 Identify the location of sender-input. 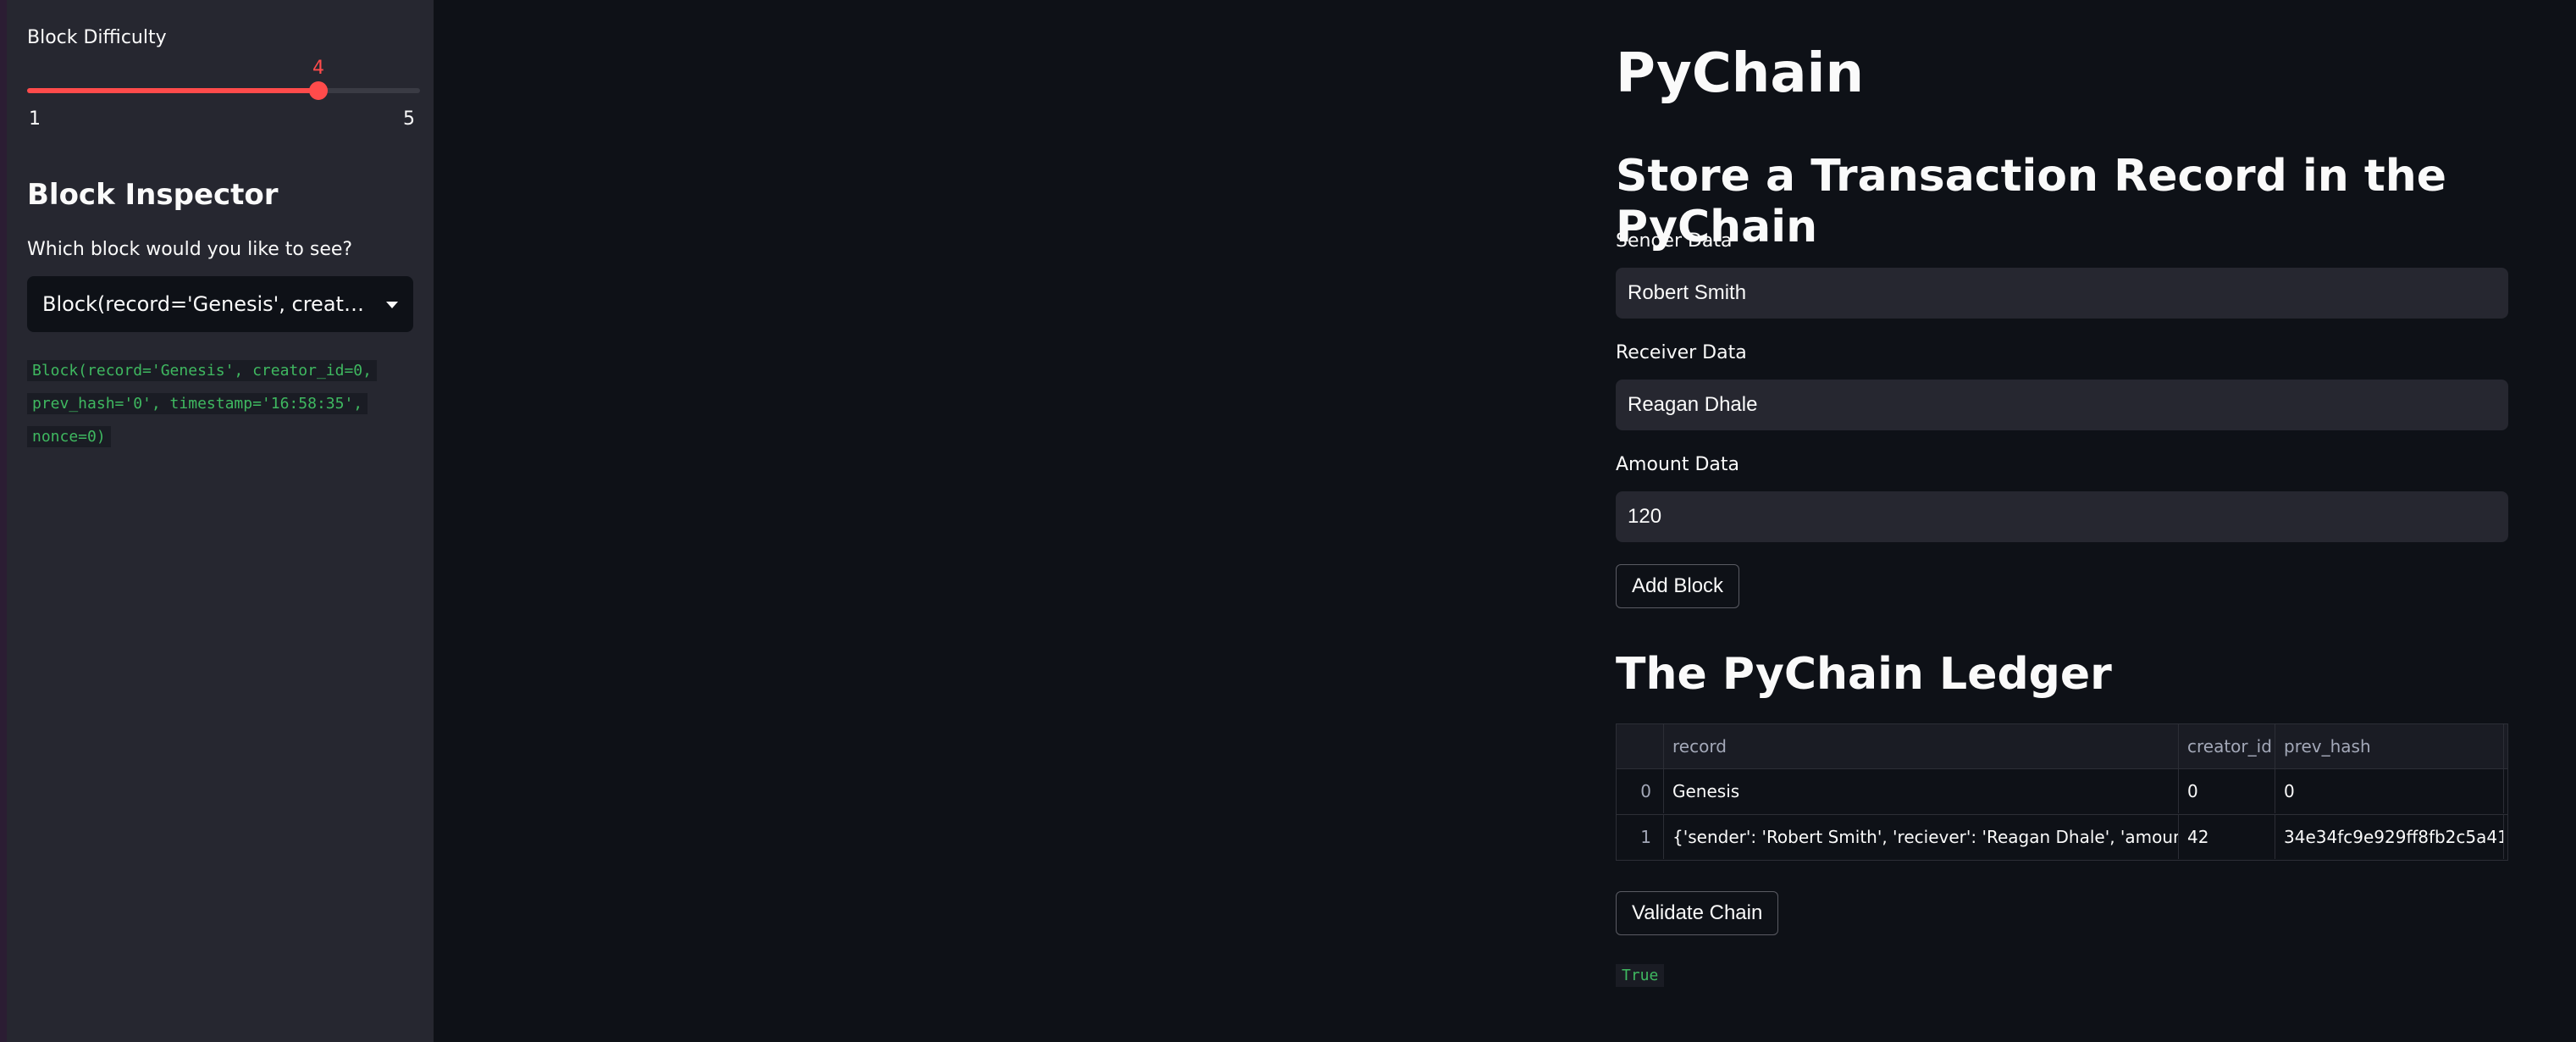
(2062, 293).